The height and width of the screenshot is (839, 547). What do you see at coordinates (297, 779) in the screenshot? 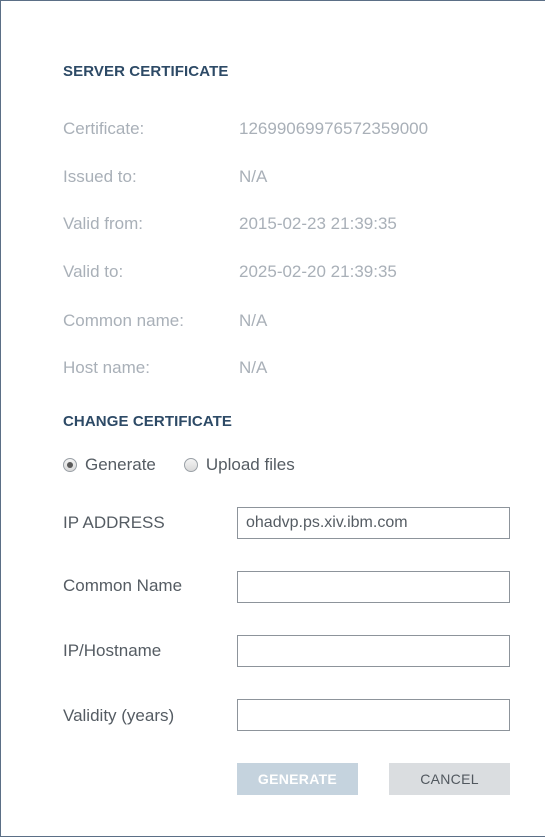
I see `generate-button: GENERATE` at bounding box center [297, 779].